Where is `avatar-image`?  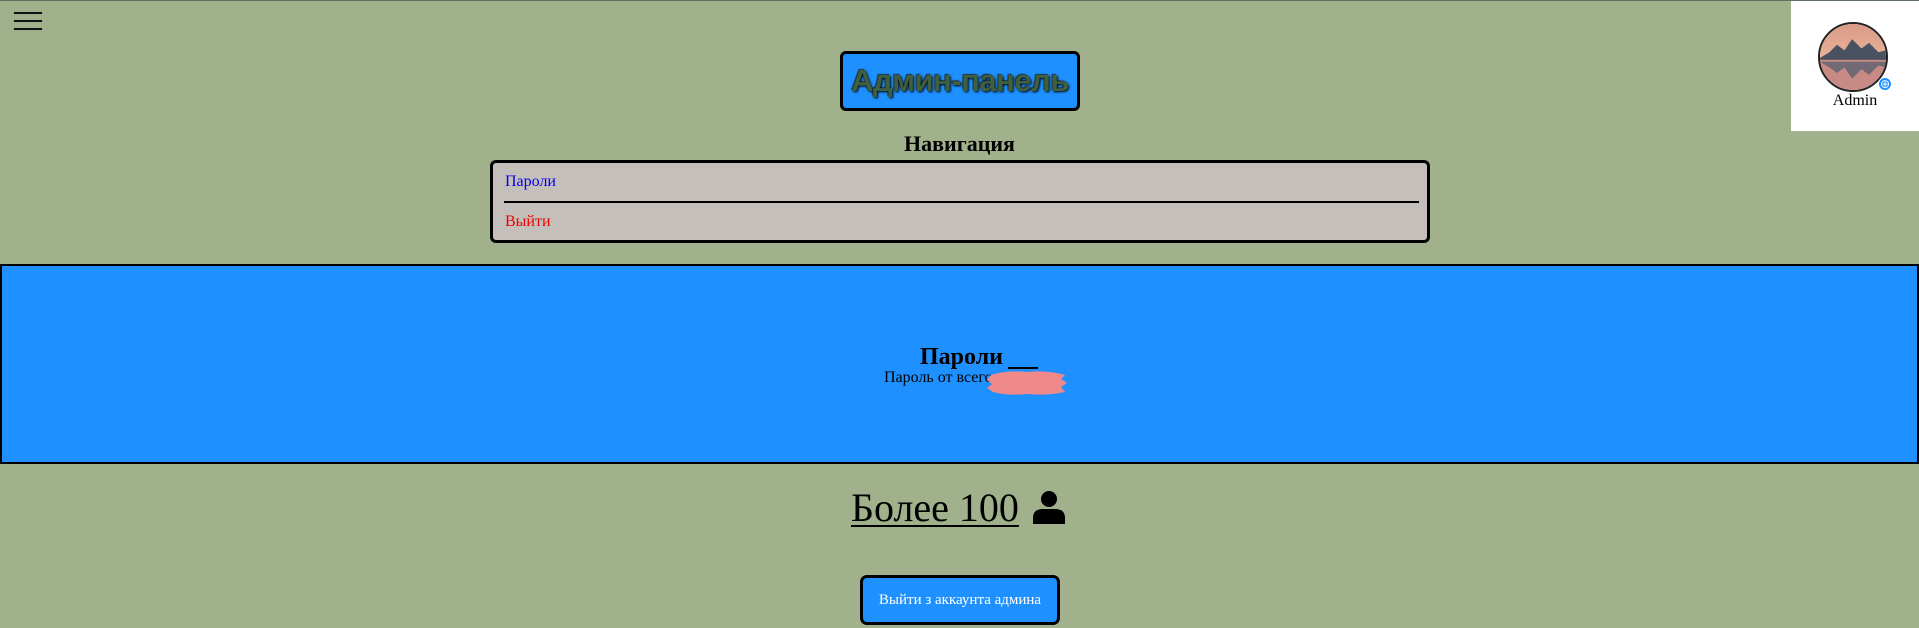 avatar-image is located at coordinates (1853, 57).